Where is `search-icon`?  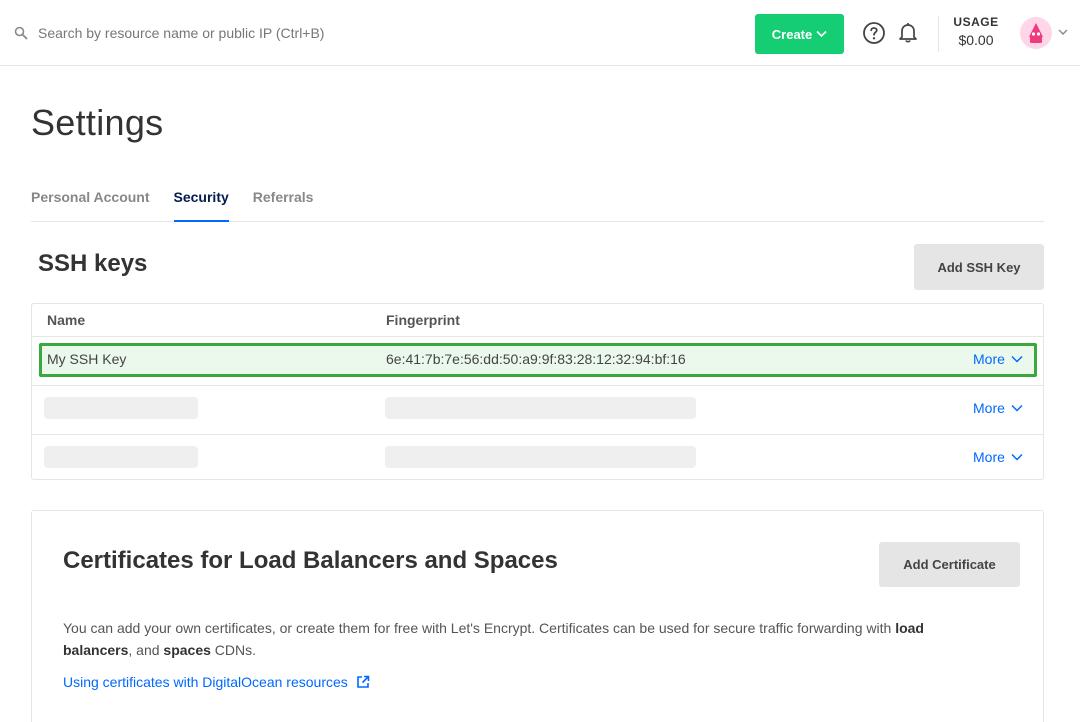 search-icon is located at coordinates (22, 33).